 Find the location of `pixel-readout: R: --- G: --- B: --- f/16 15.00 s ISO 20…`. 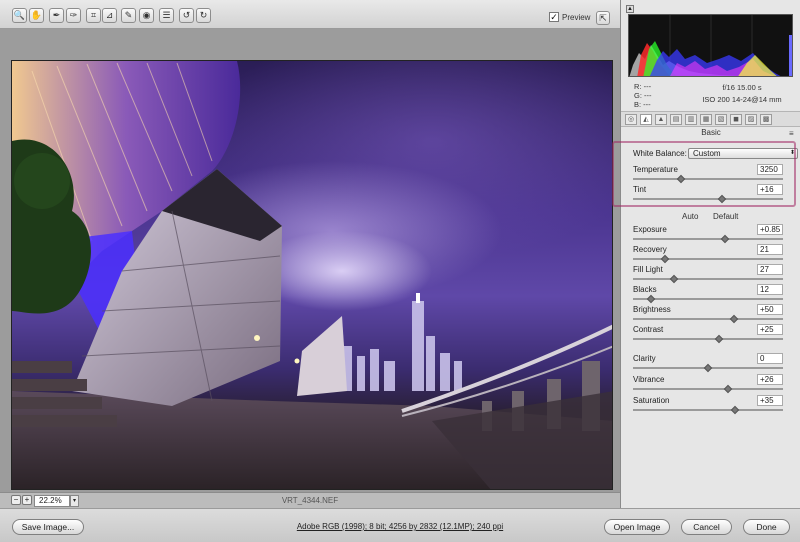

pixel-readout: R: --- G: --- B: --- f/16 15.00 s ISO 20… is located at coordinates (710, 95).